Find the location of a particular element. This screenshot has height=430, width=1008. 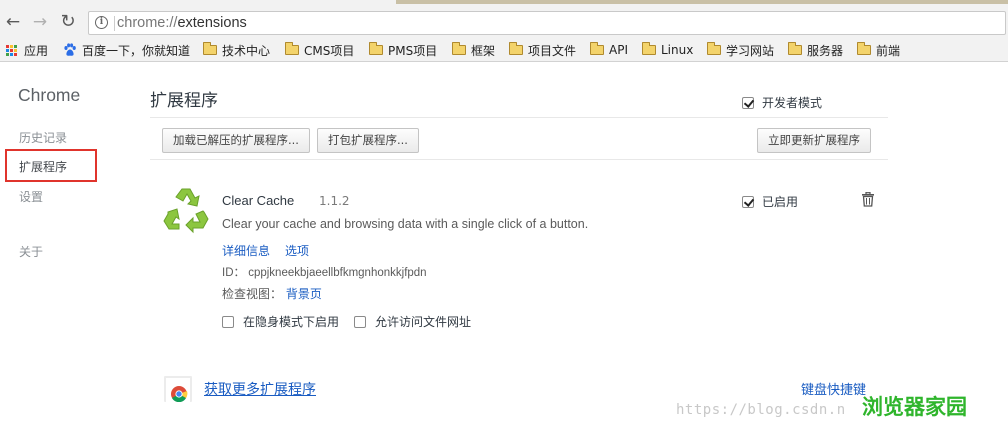

sidebar-item-extensions: 扩展程序 is located at coordinates (43, 166).